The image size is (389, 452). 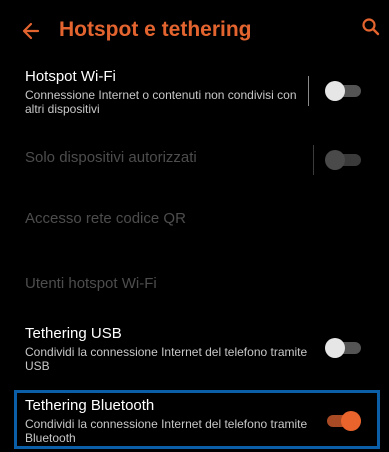 I want to click on setting-title: Solo dispositivi autorizzati, so click(x=111, y=157).